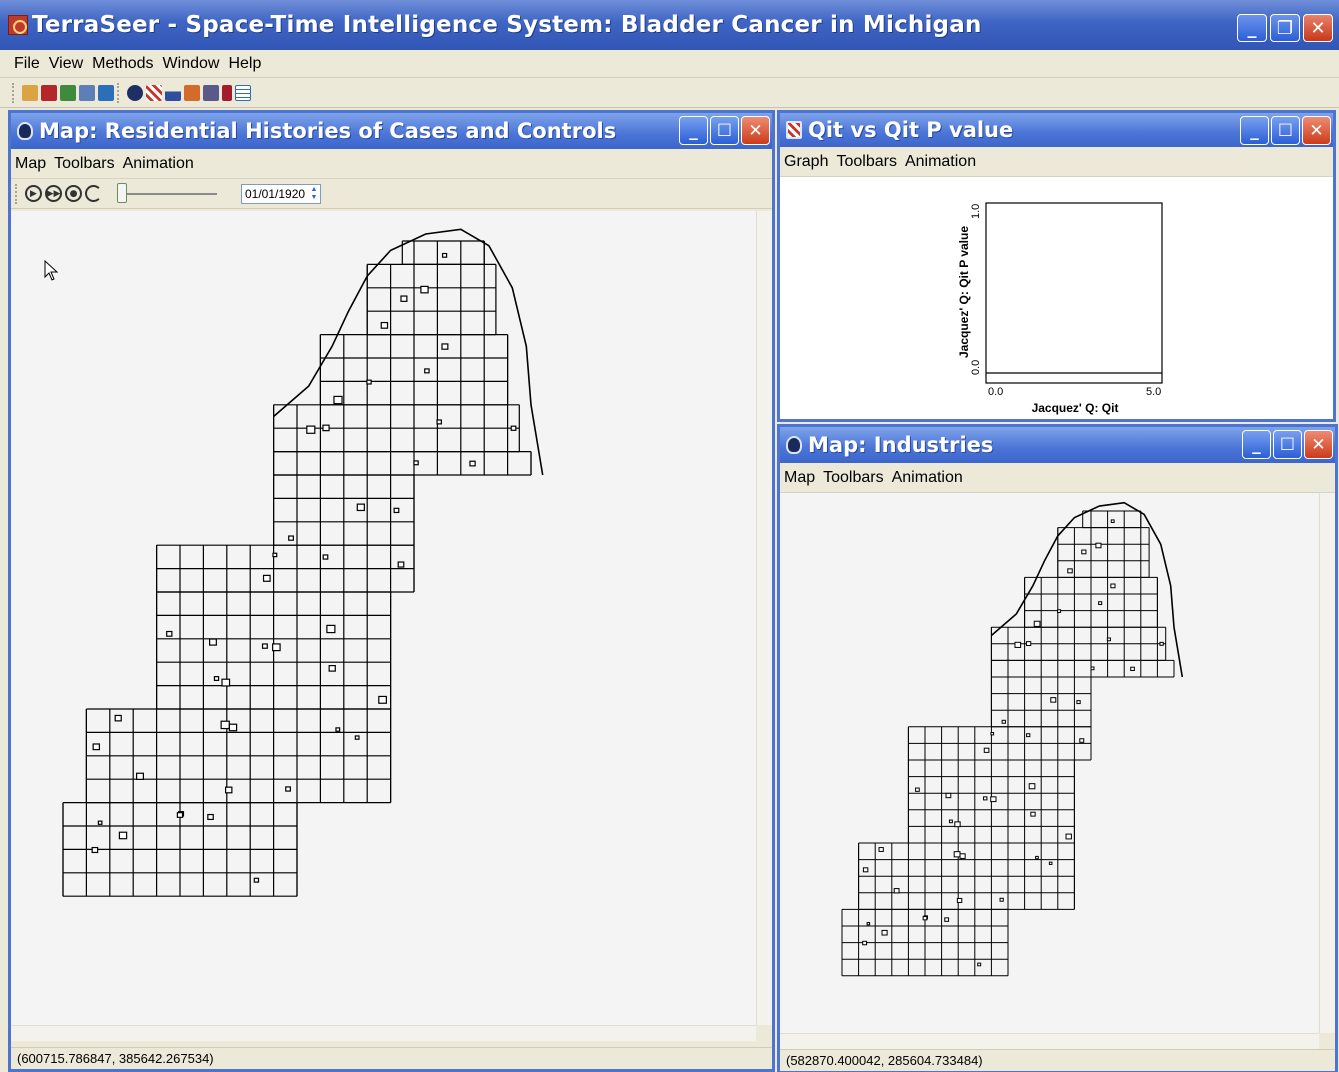  I want to click on save-icon, so click(49, 92).